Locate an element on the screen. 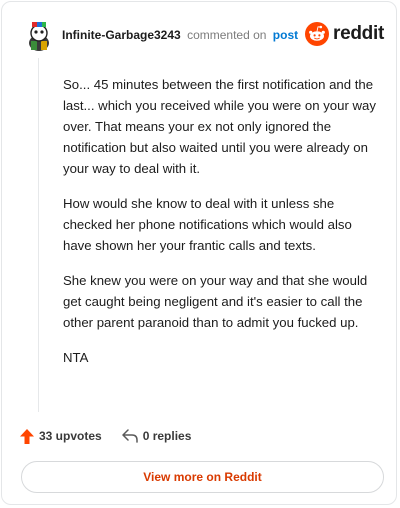 The width and height of the screenshot is (400, 508). commented-on-label: commented on is located at coordinates (227, 35).